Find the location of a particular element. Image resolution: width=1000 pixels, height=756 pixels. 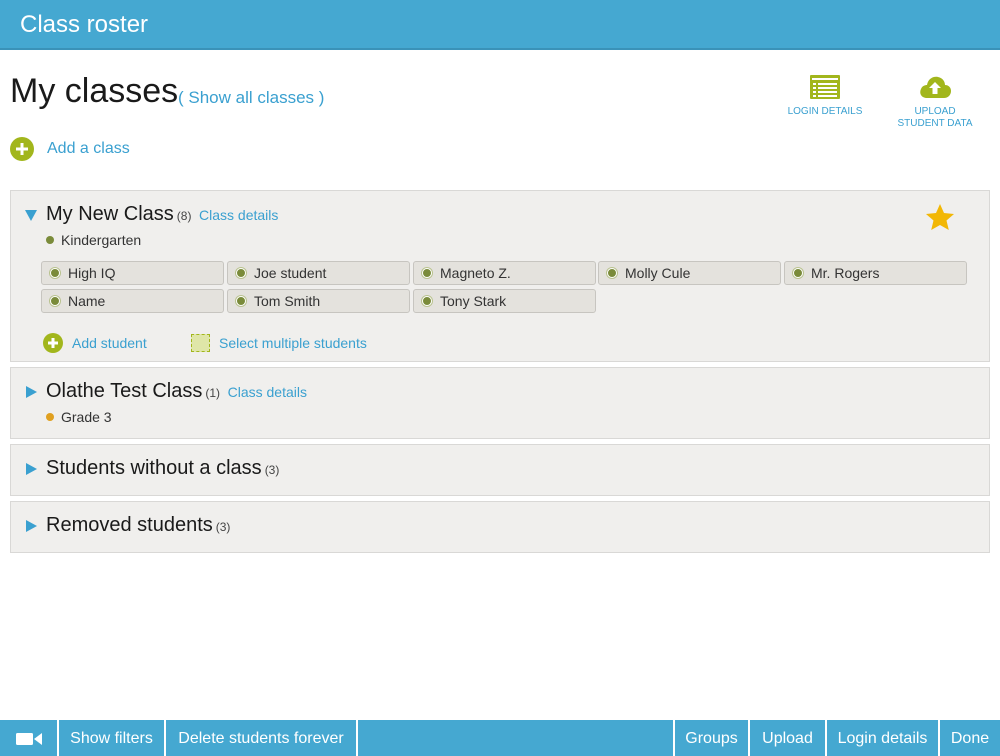

collapse-triangle-icon is located at coordinates (31, 215).